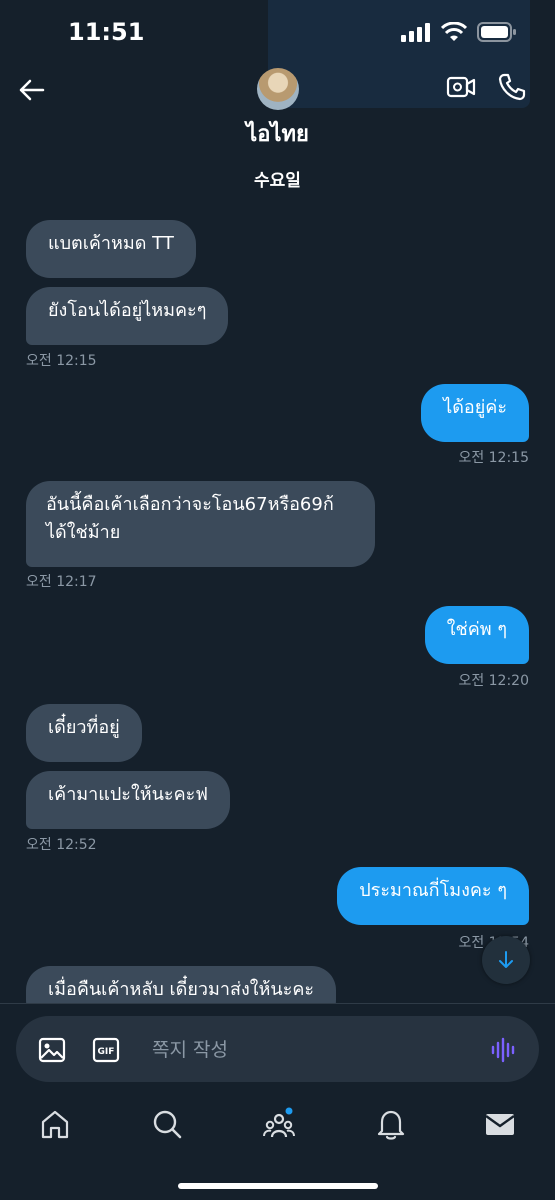 The image size is (555, 1200). I want to click on status-icons, so click(459, 32).